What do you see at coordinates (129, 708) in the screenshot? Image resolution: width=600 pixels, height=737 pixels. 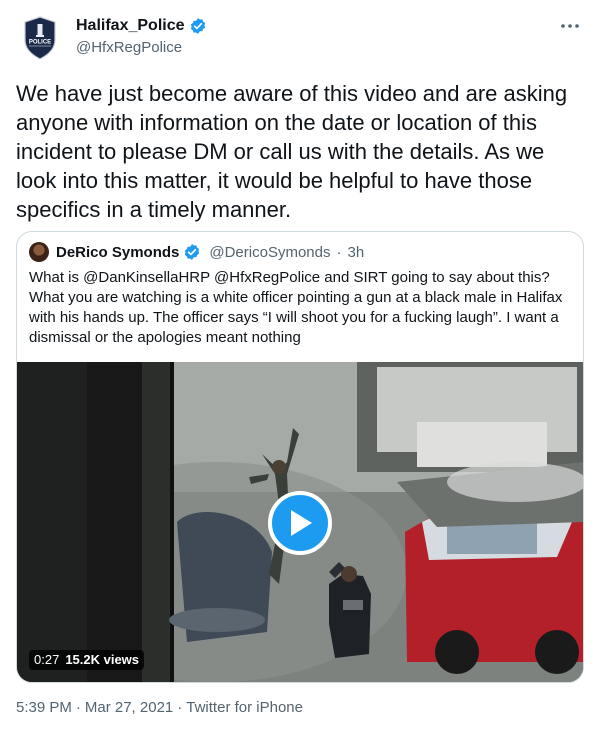 I see `tweet-date: Mar 27, 2021` at bounding box center [129, 708].